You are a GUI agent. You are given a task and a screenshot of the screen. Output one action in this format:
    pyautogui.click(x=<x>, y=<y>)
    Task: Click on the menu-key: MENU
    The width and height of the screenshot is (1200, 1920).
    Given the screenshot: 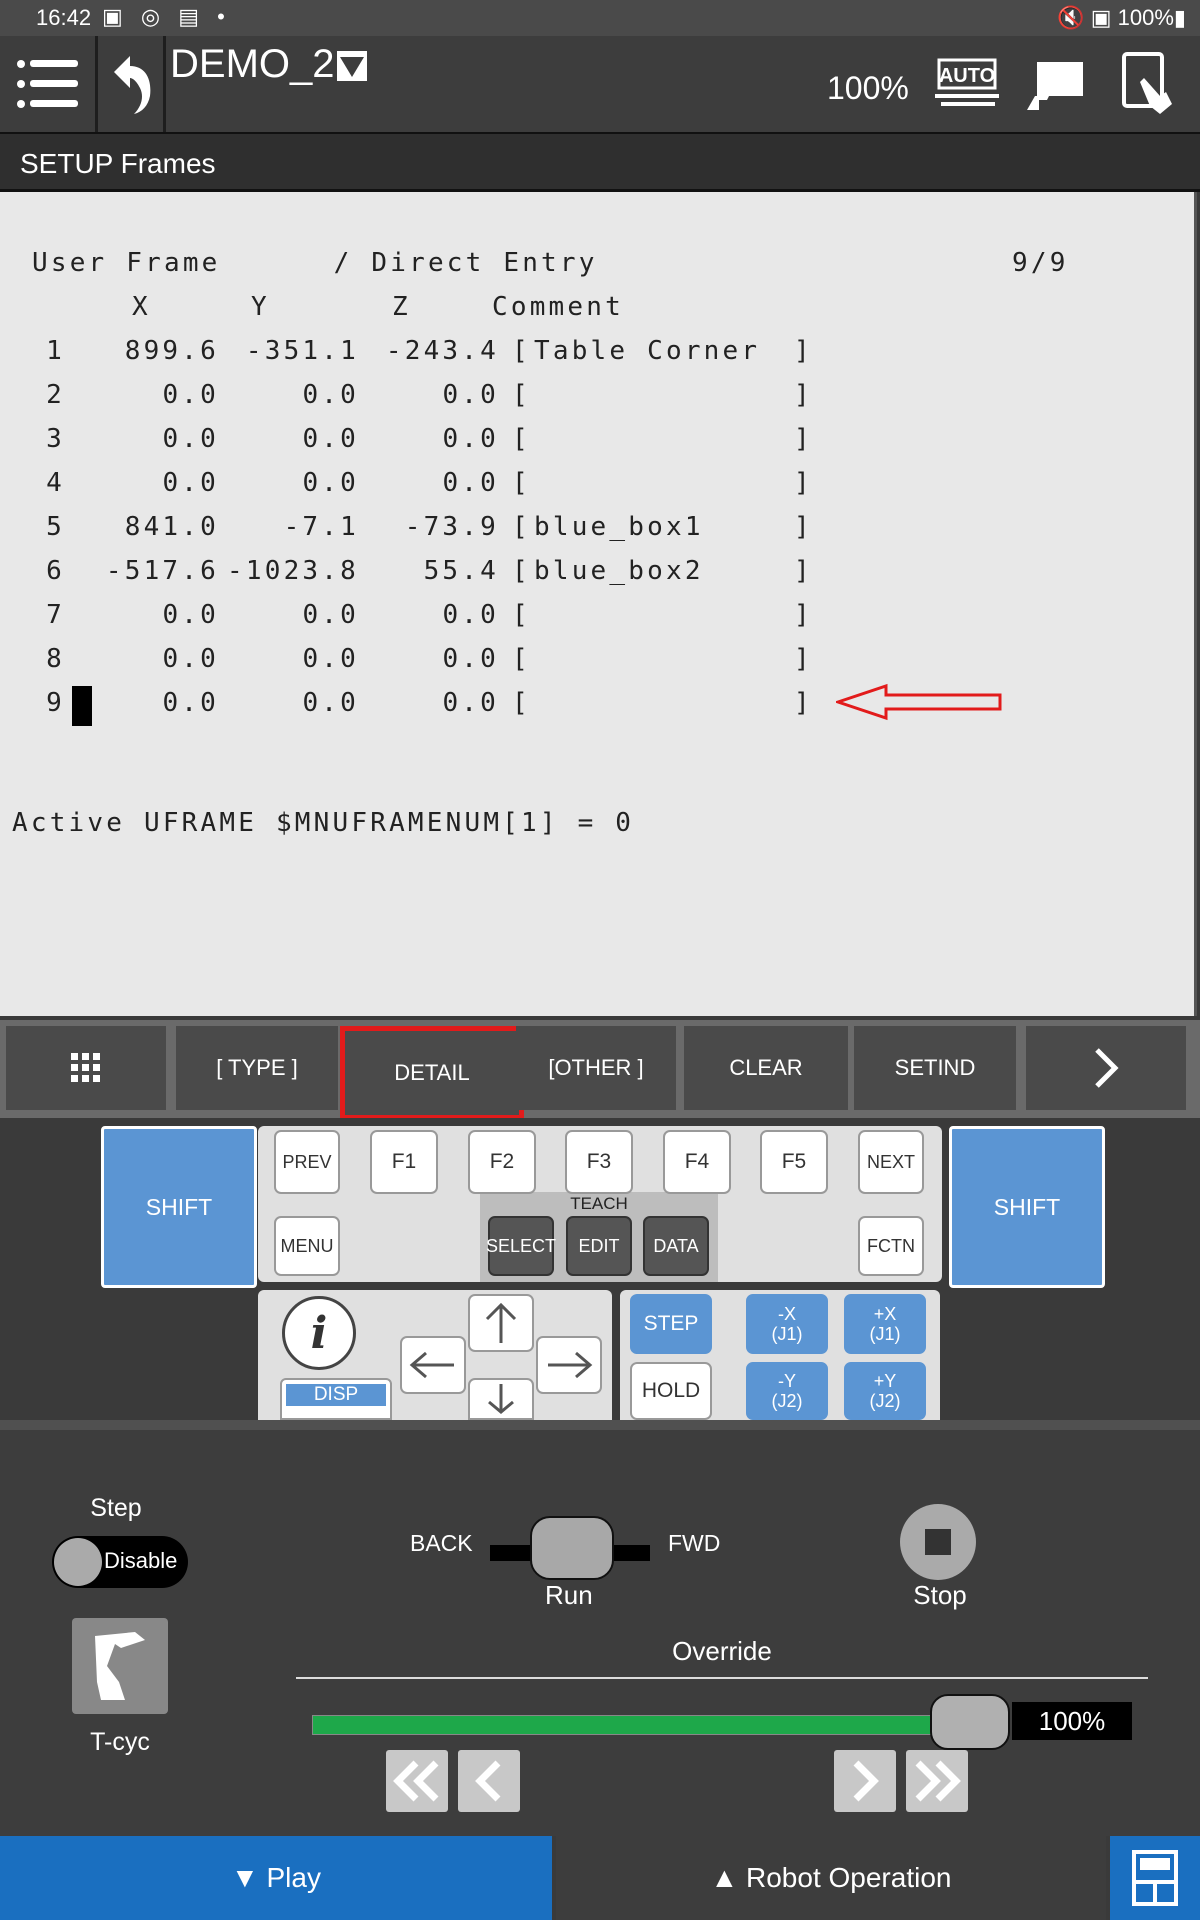 What is the action you would take?
    pyautogui.click(x=307, y=1246)
    